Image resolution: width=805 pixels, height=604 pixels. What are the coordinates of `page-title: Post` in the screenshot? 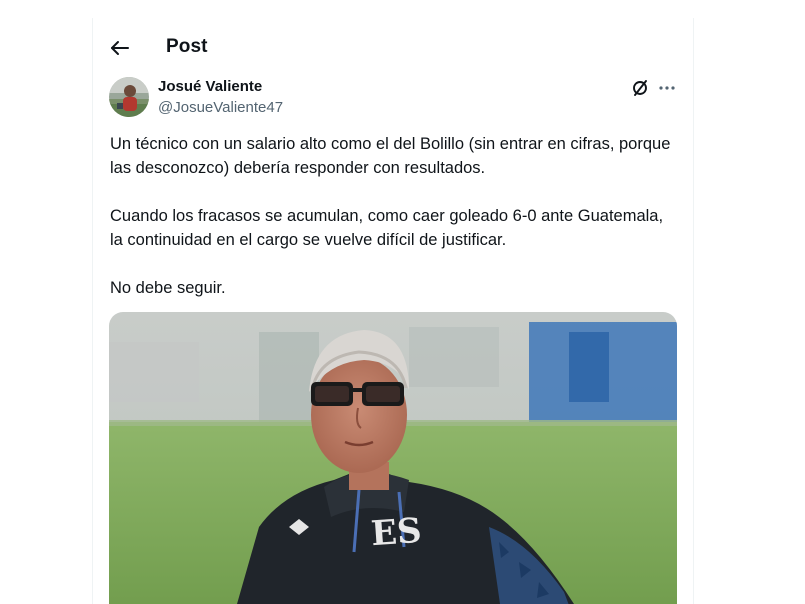 It's located at (187, 46).